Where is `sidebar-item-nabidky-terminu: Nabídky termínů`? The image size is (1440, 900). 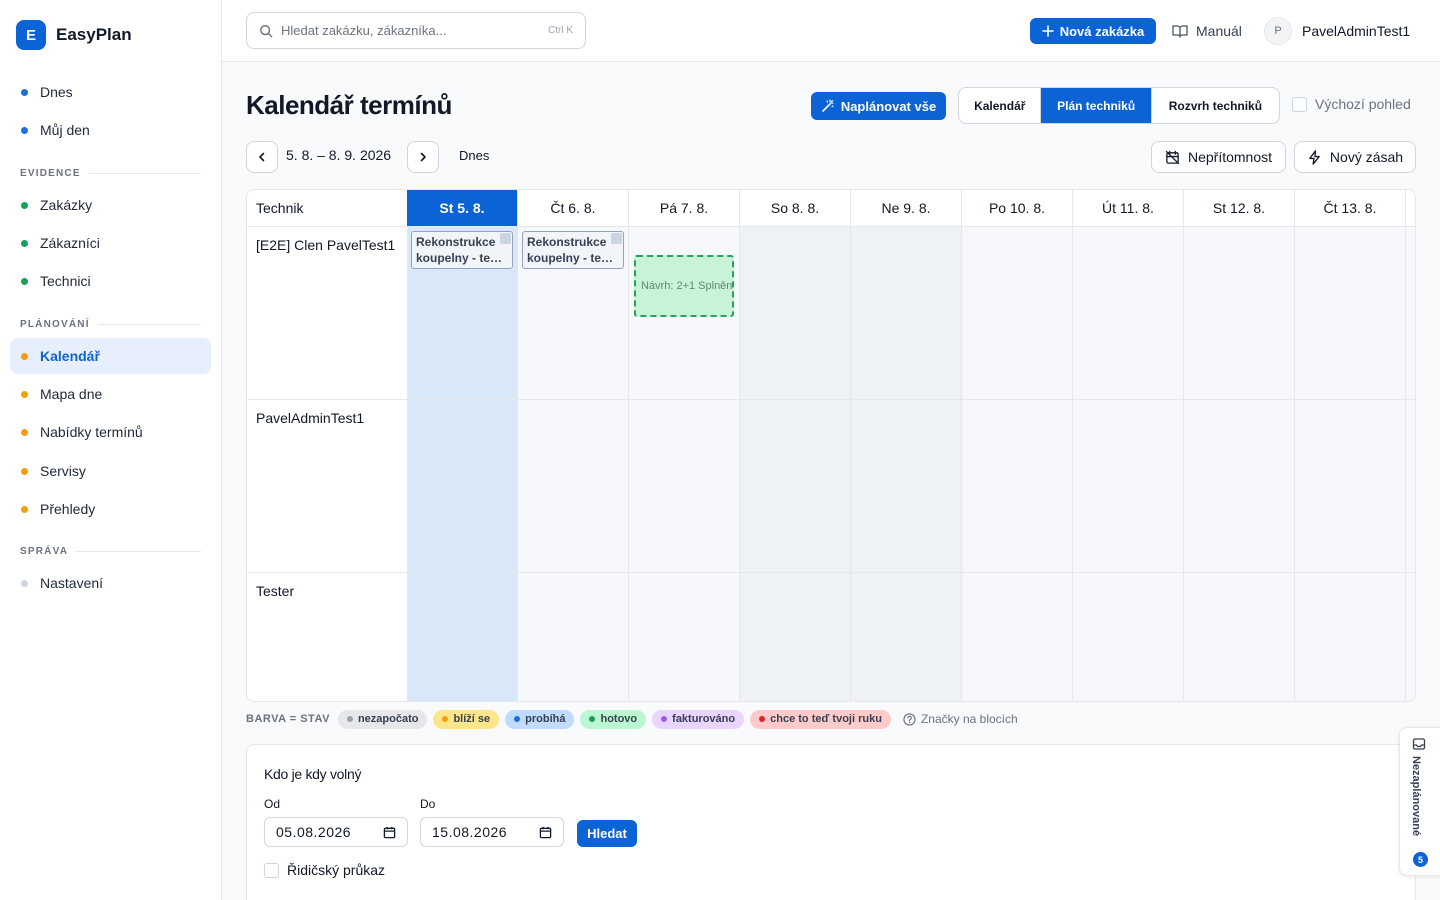 sidebar-item-nabidky-terminu: Nabídky termínů is located at coordinates (110, 432).